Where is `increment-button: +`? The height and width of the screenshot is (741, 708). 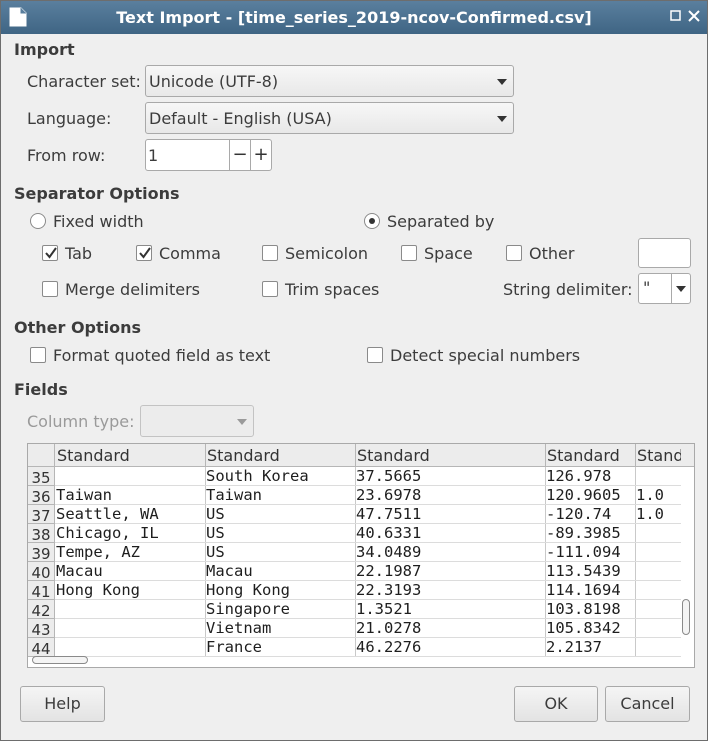 increment-button: + is located at coordinates (260, 155).